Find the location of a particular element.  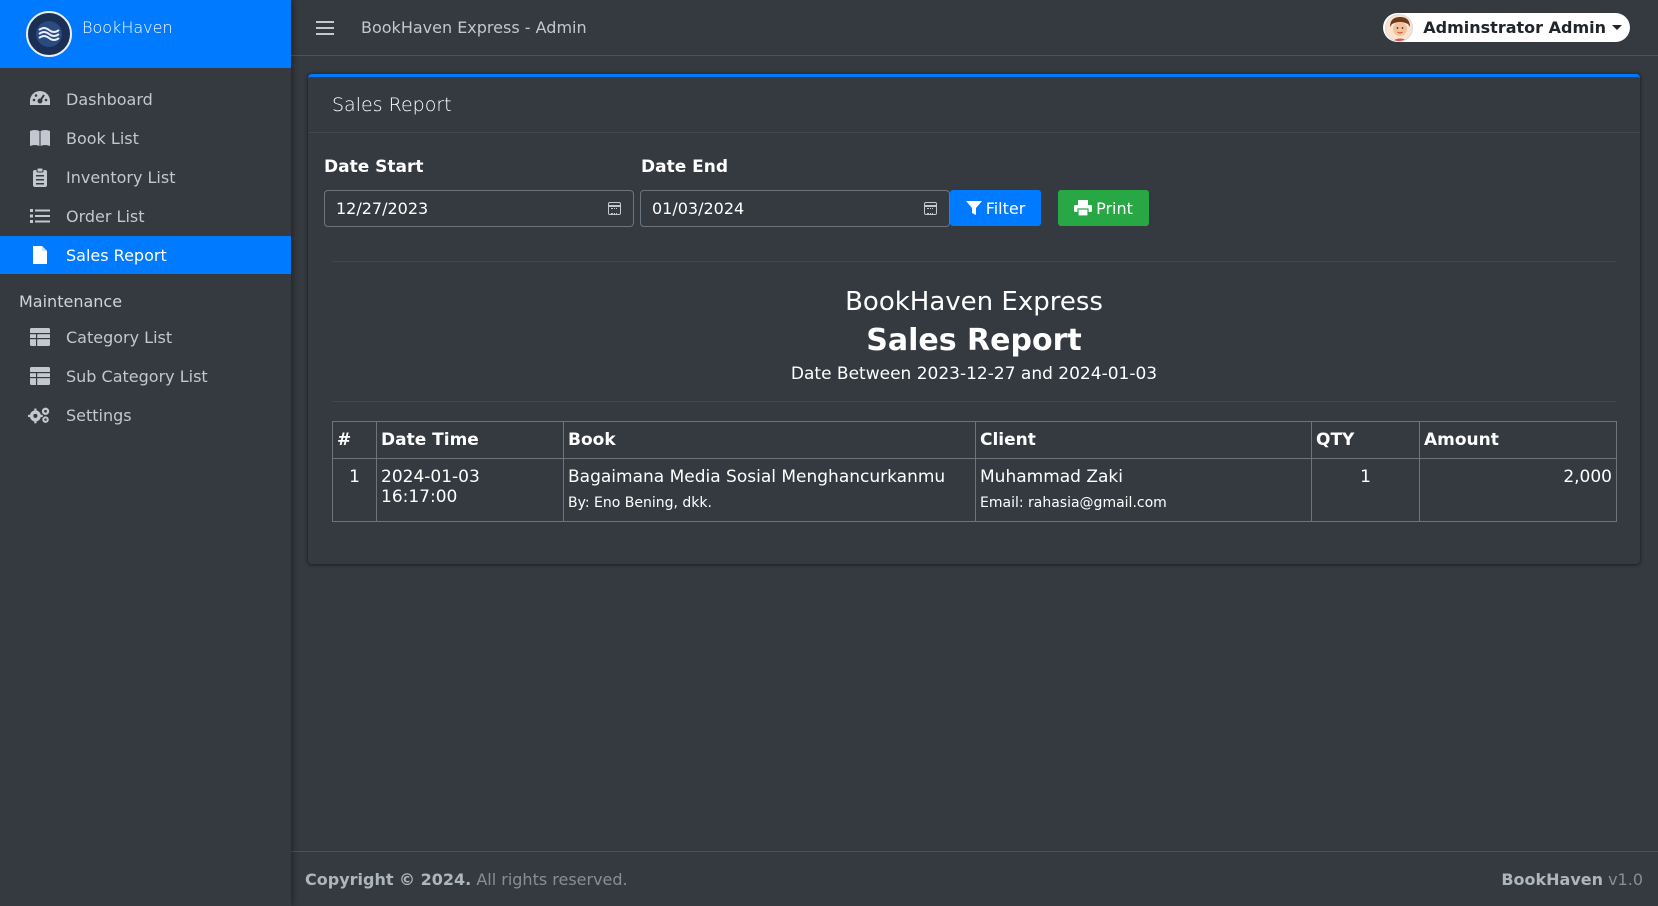

footer-version: BookHaven v1.0 is located at coordinates (1572, 879).